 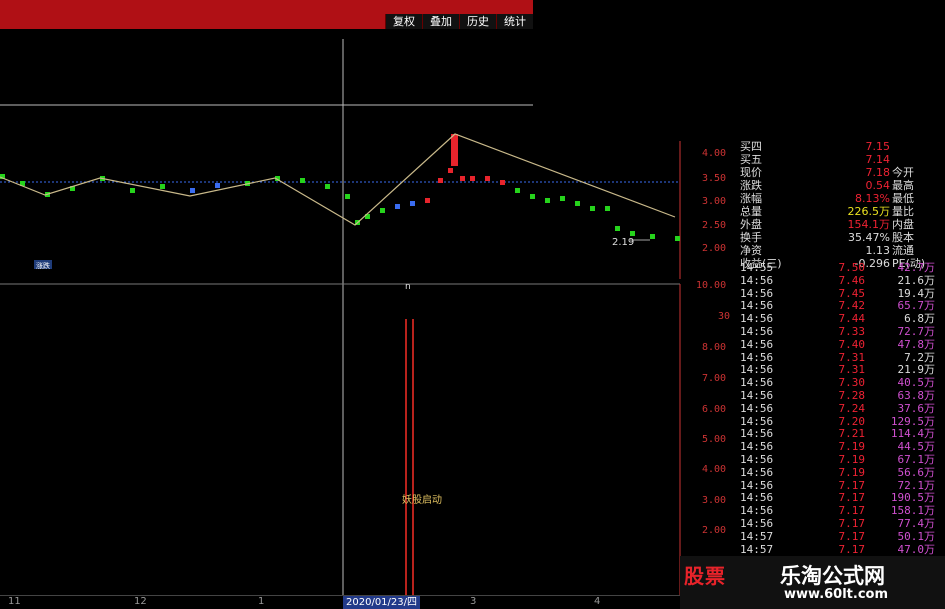 I want to click on toolbar-buttons: 复权 叠加 历史 统计, so click(x=459, y=21).